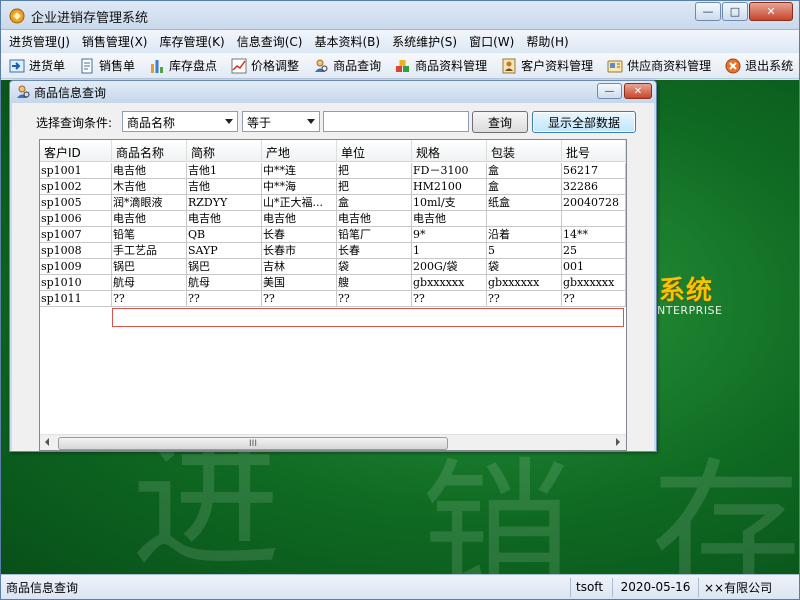 This screenshot has width=800, height=600. What do you see at coordinates (281, 121) in the screenshot?
I see `operator-select: 等于` at bounding box center [281, 121].